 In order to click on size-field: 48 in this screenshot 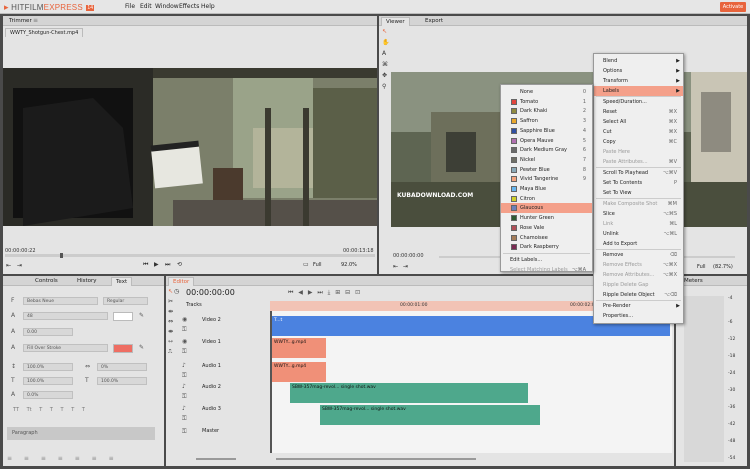, I will do `click(65, 316)`.